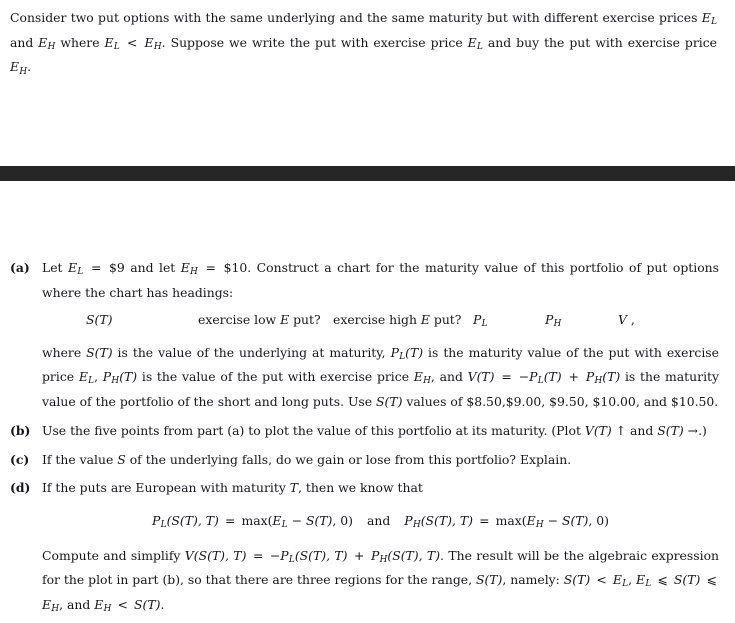  I want to click on region3-st: S(T), so click(147, 604).